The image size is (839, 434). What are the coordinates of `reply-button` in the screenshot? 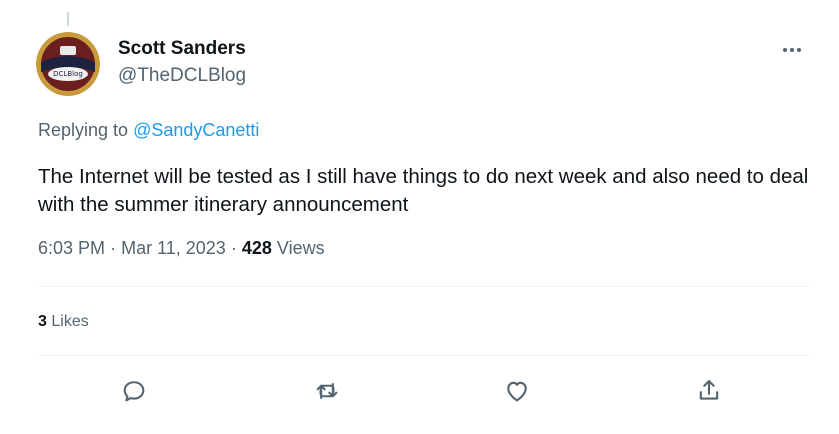 It's located at (134, 391).